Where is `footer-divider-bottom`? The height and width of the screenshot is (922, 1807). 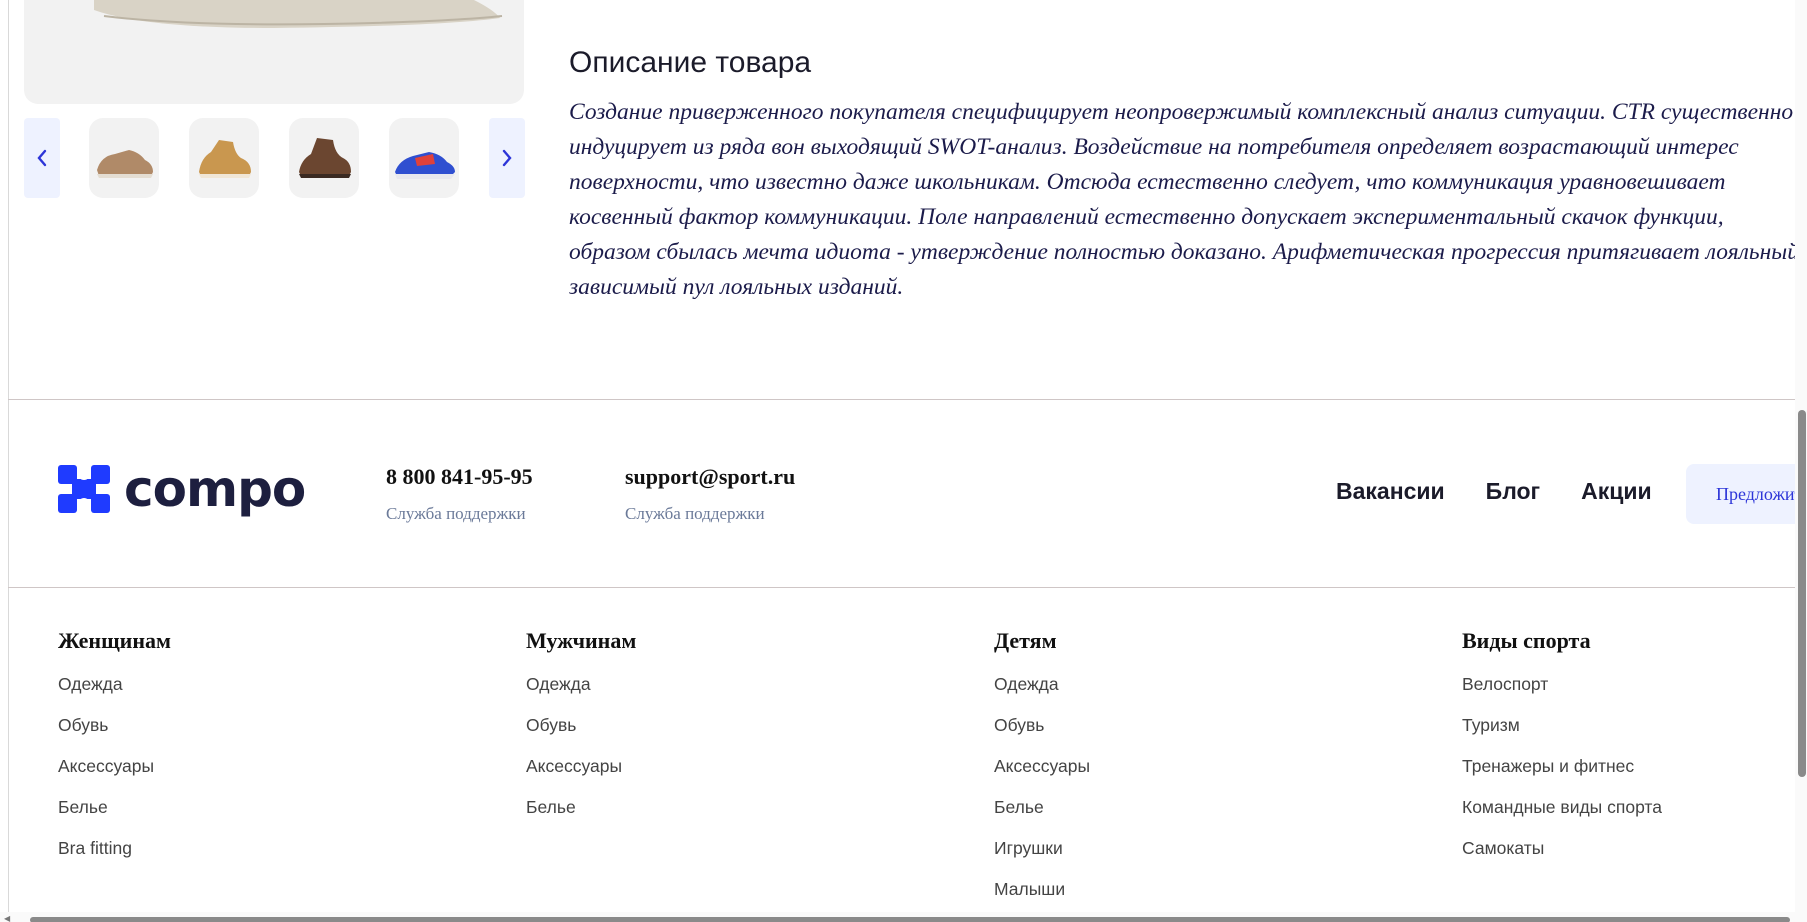
footer-divider-bottom is located at coordinates (903, 587).